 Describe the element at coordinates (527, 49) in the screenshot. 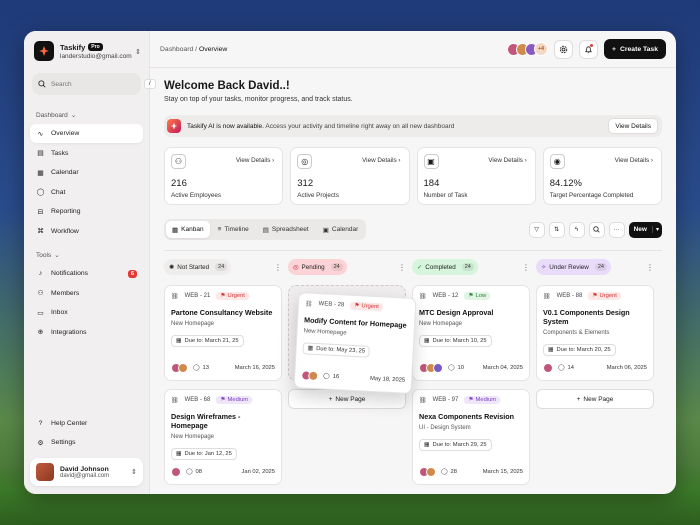

I see `team-avatars: +4` at that location.